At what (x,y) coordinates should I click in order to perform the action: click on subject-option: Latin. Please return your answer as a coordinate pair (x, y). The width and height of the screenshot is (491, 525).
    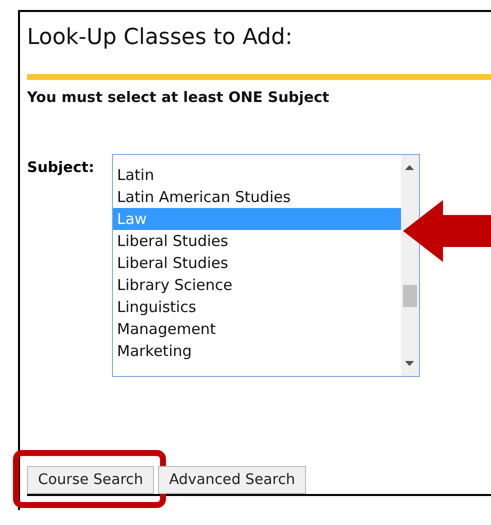
    Looking at the image, I should click on (257, 175).